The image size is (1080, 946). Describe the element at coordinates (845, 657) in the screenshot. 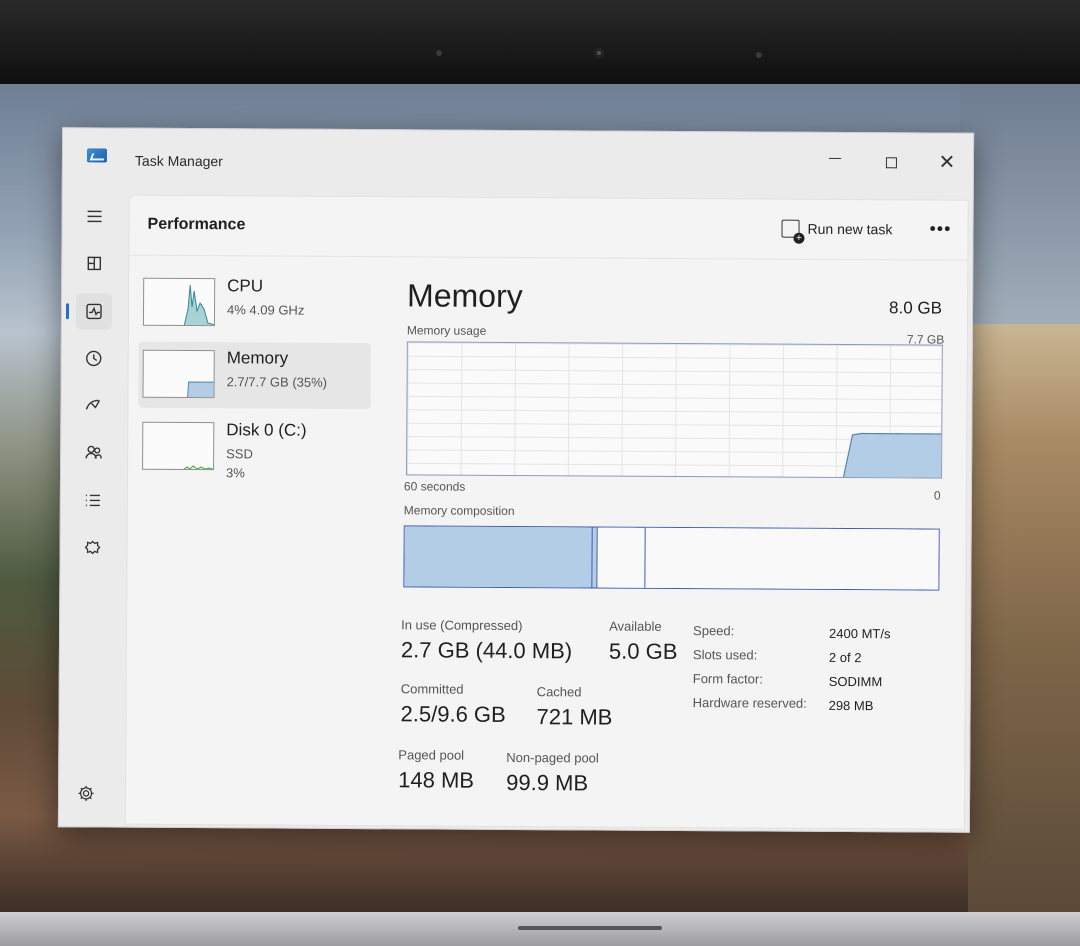

I see `slots-used-value: 2 of 2` at that location.